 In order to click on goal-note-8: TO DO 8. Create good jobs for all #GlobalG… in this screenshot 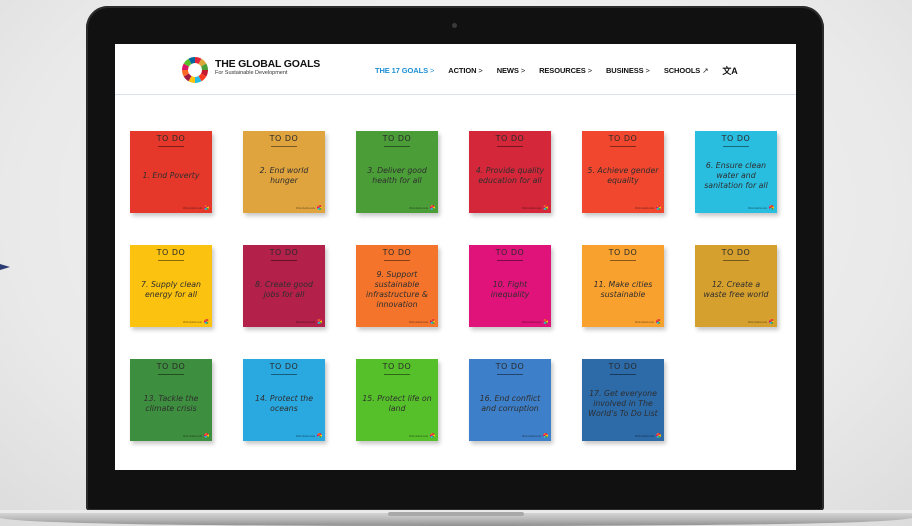, I will do `click(284, 286)`.